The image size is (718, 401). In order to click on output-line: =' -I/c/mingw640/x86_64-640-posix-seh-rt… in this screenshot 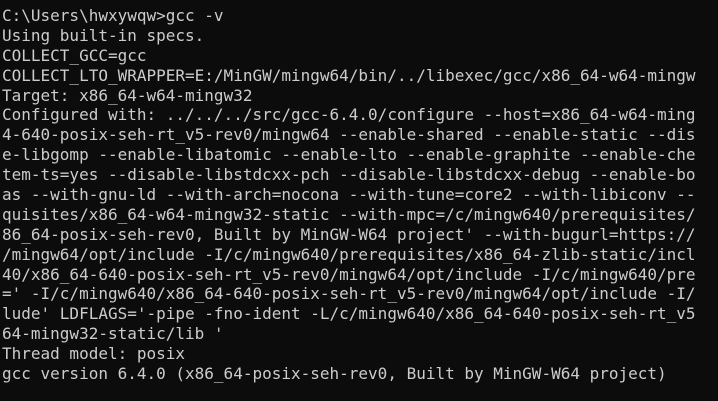, I will do `click(349, 294)`.